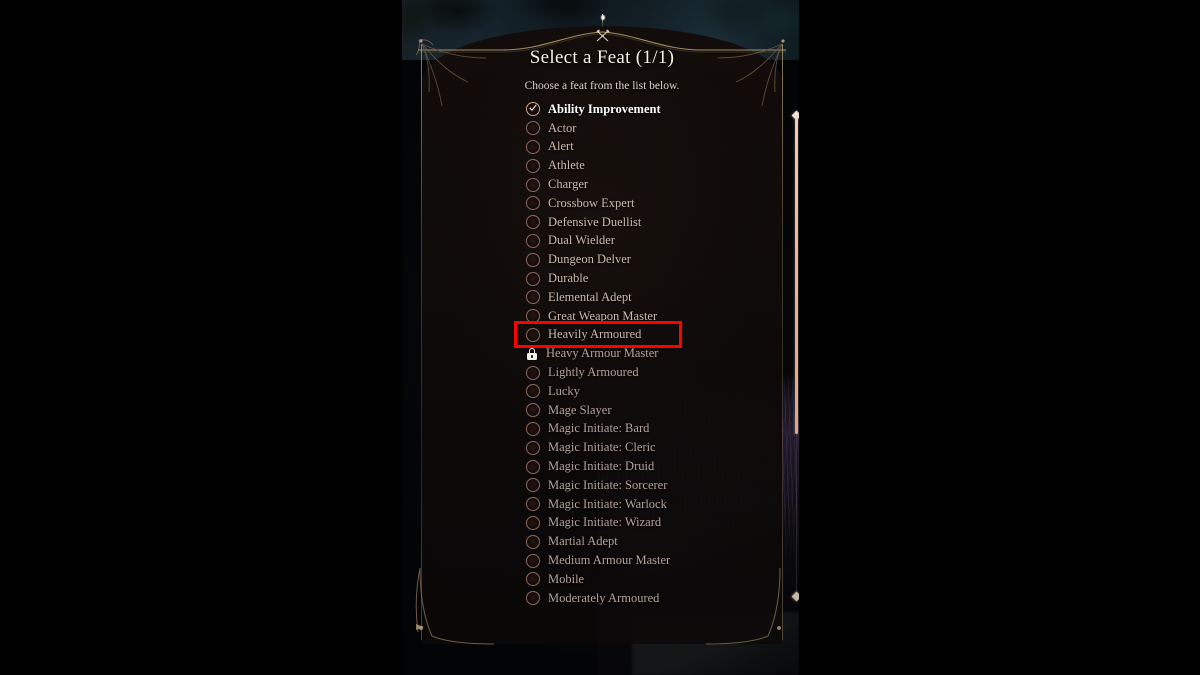 The image size is (1200, 675). I want to click on feat-list-item-label: Magic Initiate: Wizard, so click(605, 522).